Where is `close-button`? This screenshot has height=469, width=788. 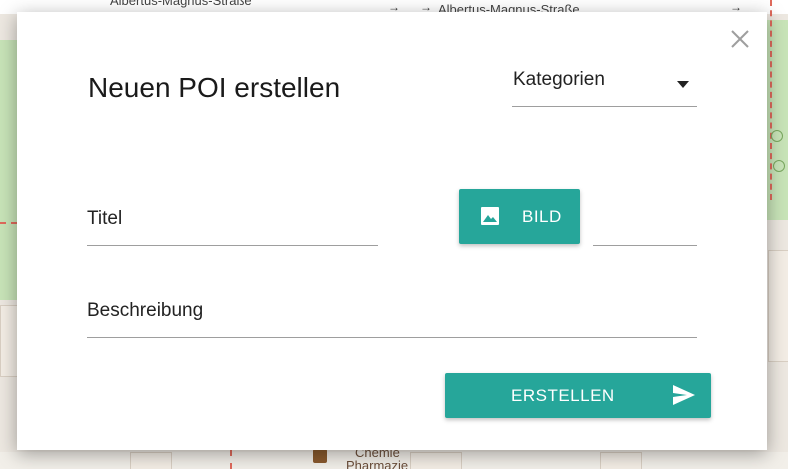 close-button is located at coordinates (740, 39).